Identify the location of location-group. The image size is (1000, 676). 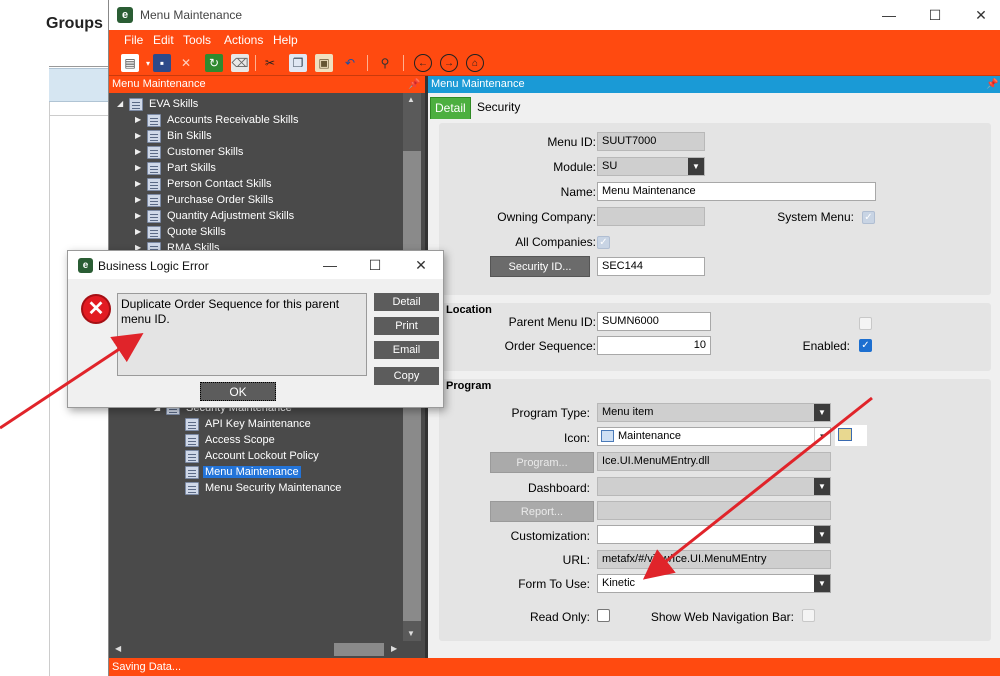
(715, 337).